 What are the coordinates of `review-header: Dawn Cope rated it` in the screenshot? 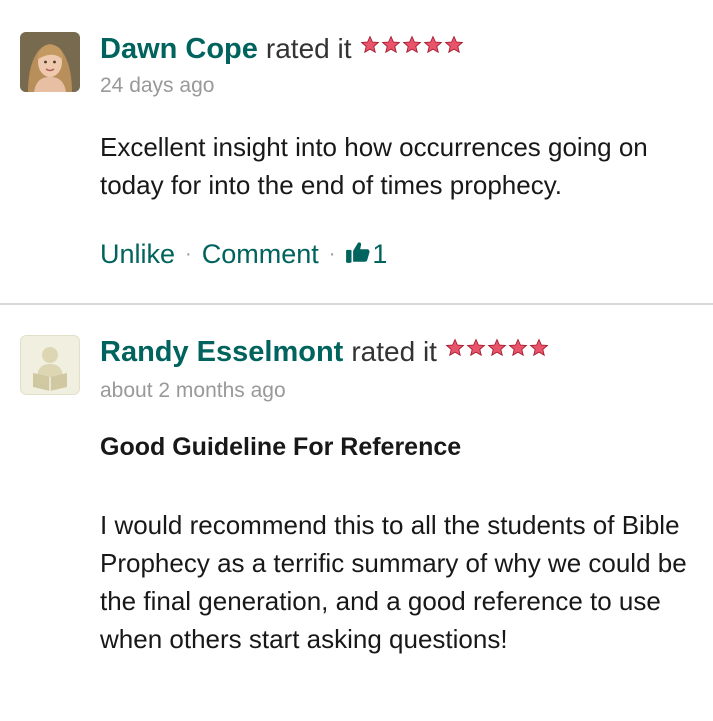 It's located at (401, 53).